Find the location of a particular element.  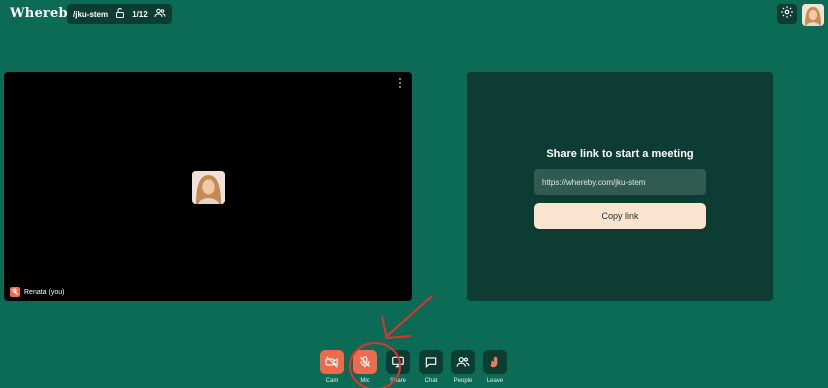

cam-button is located at coordinates (332, 362).